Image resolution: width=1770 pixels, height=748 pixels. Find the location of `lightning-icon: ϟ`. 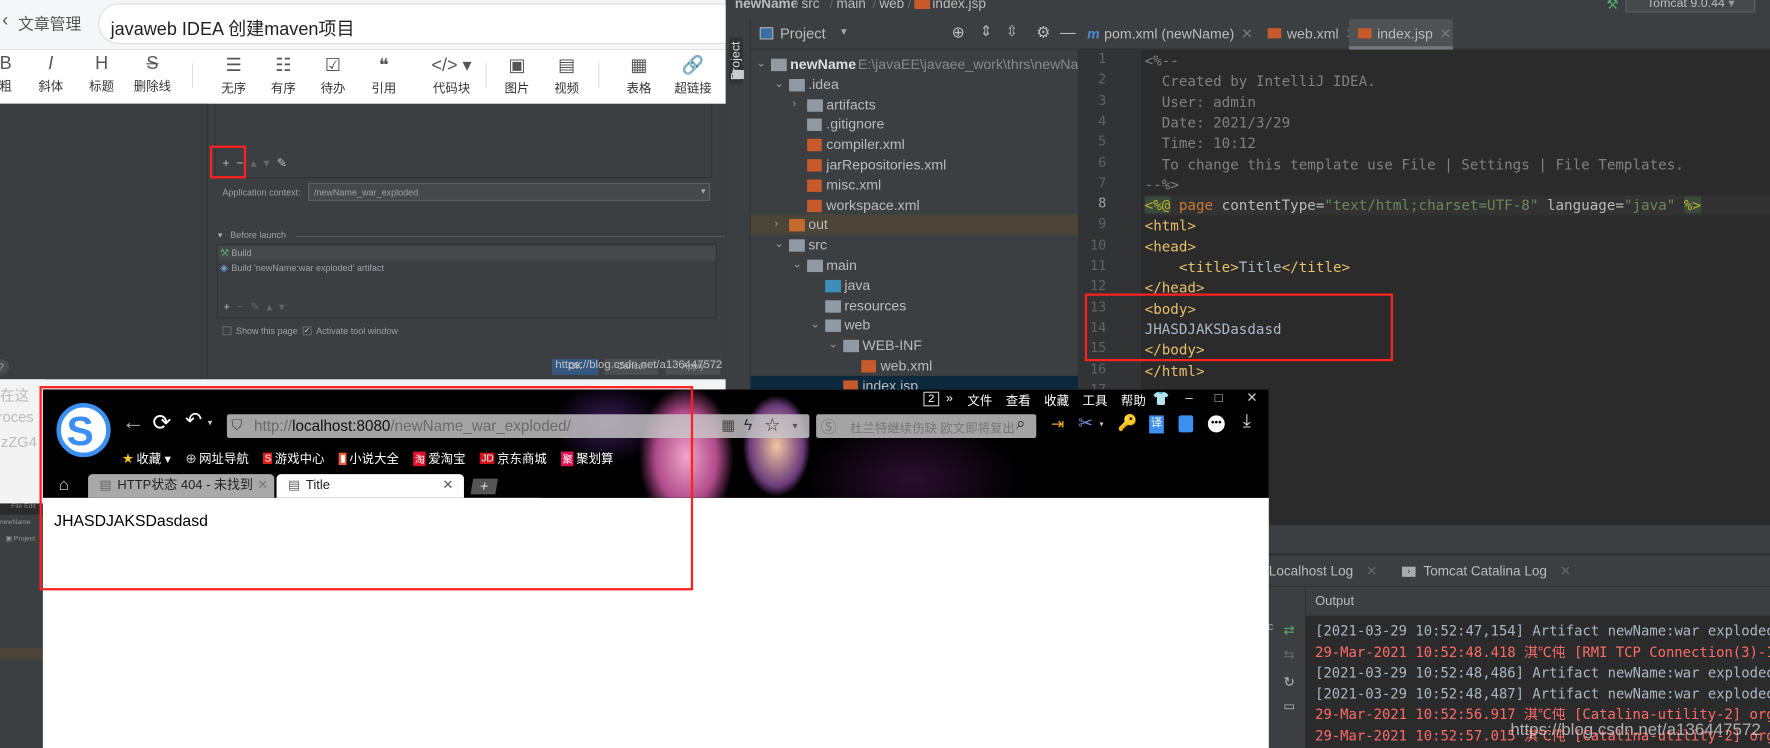

lightning-icon: ϟ is located at coordinates (748, 424).